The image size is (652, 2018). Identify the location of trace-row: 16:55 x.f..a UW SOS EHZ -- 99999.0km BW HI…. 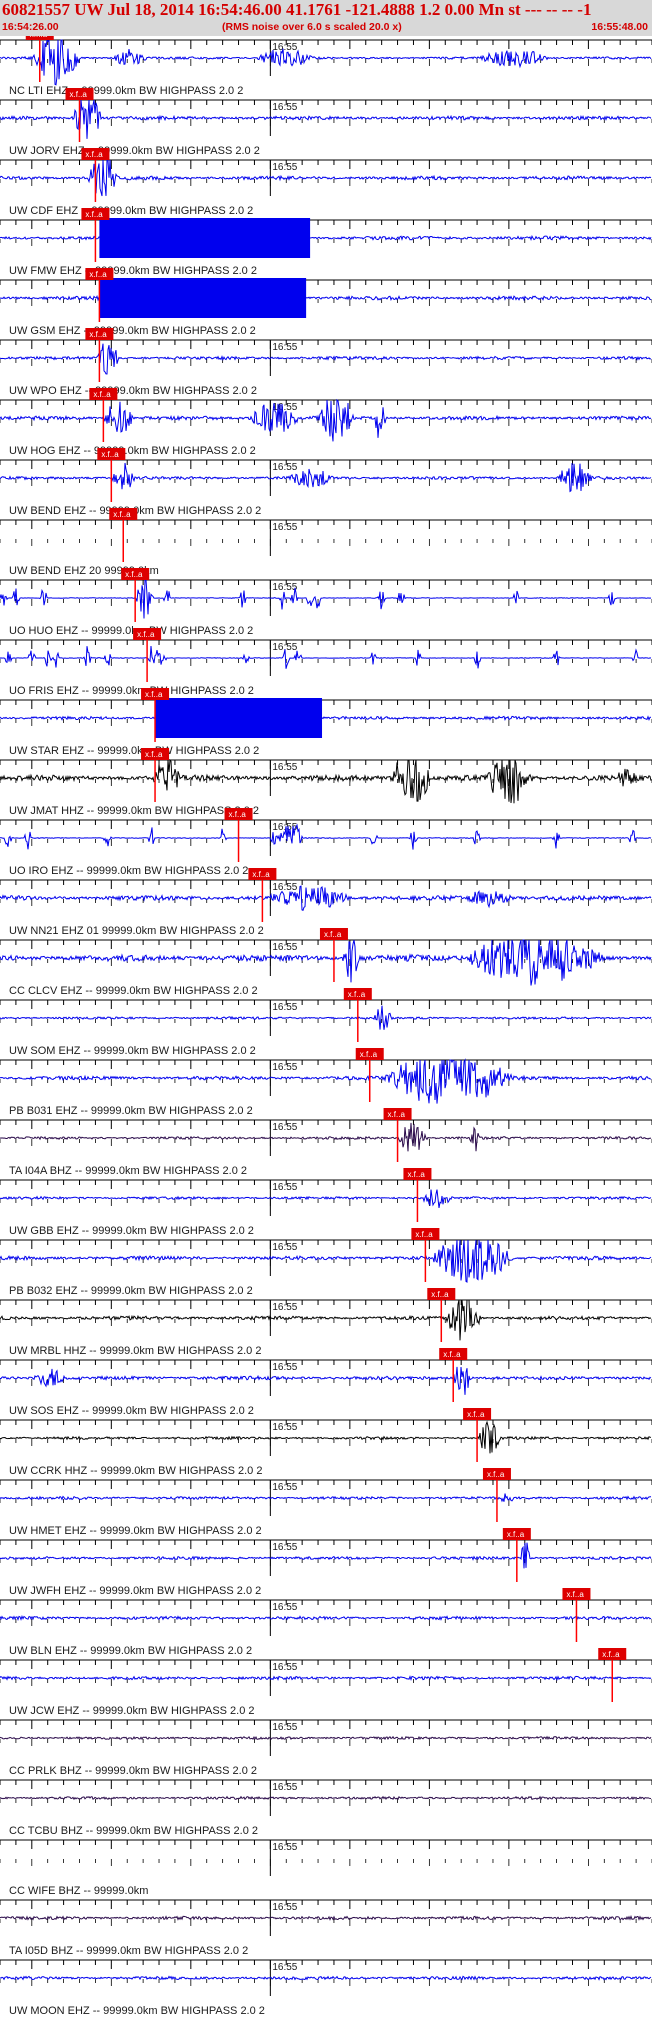
(326, 1382).